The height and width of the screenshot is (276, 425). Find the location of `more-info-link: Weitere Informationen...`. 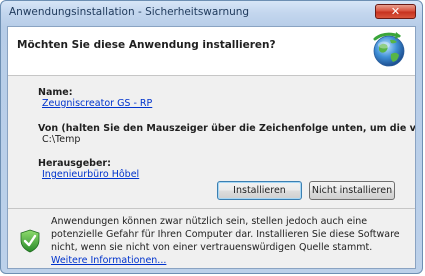

more-info-link: Weitere Informationen... is located at coordinates (108, 260).